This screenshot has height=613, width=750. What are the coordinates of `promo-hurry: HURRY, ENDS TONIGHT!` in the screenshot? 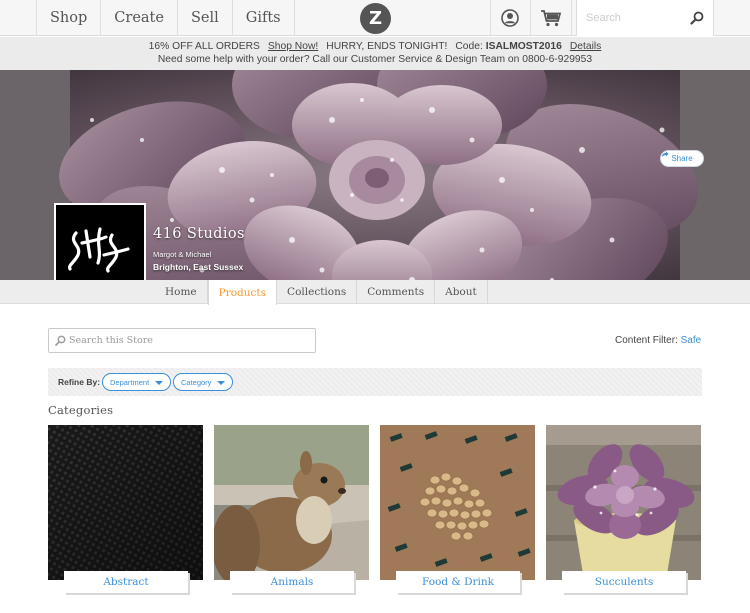 It's located at (387, 46).